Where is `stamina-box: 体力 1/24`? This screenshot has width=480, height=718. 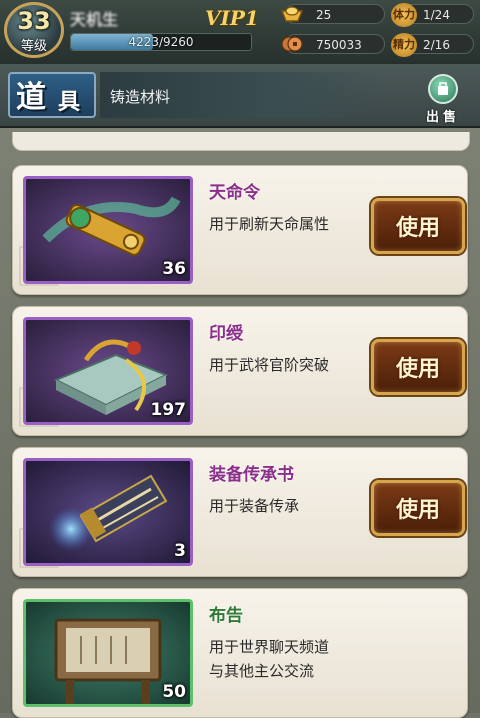
stamina-box: 体力 1/24 is located at coordinates (432, 15).